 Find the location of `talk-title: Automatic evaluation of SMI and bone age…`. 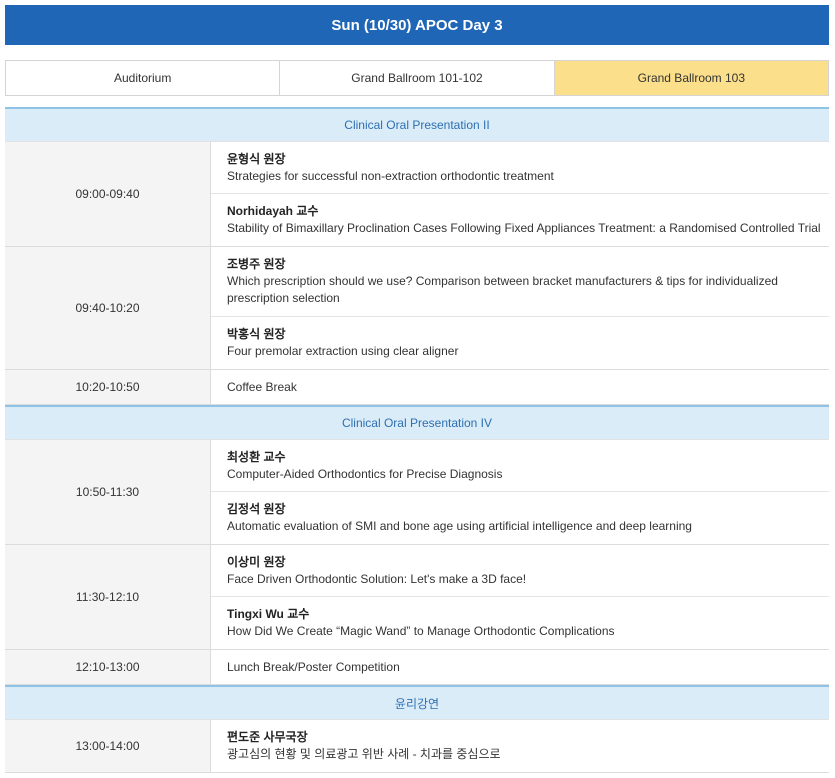

talk-title: Automatic evaluation of SMI and bone age… is located at coordinates (459, 526).